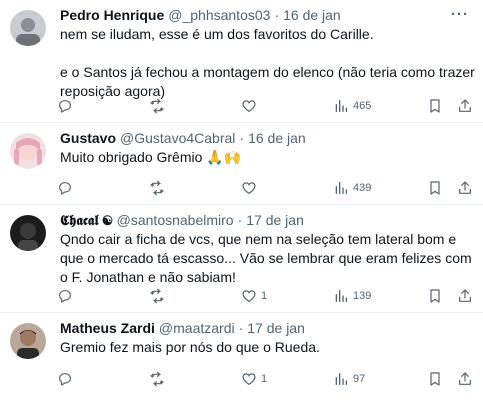 The image size is (483, 403). I want to click on views-button: 439, so click(352, 188).